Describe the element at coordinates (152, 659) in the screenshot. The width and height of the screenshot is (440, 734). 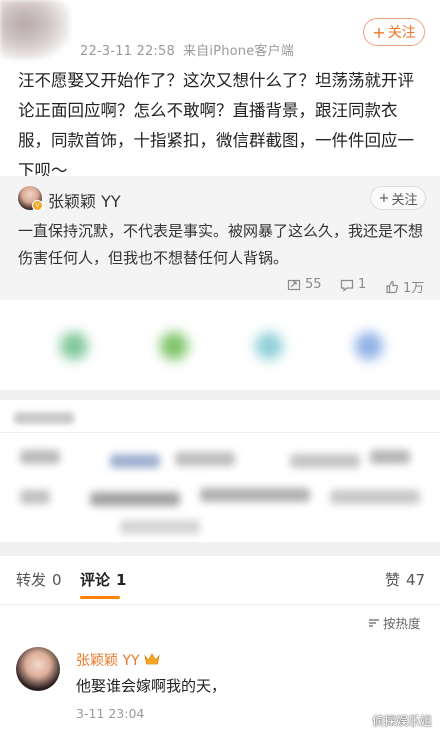
I see `crown-icon` at that location.